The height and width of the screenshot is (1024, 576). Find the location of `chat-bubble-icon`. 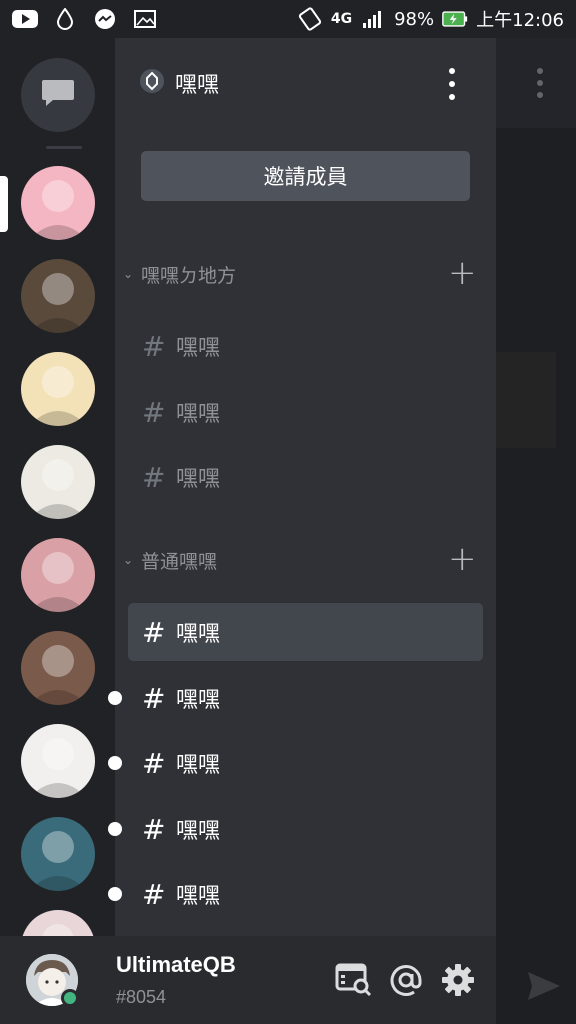

chat-bubble-icon is located at coordinates (58, 95).